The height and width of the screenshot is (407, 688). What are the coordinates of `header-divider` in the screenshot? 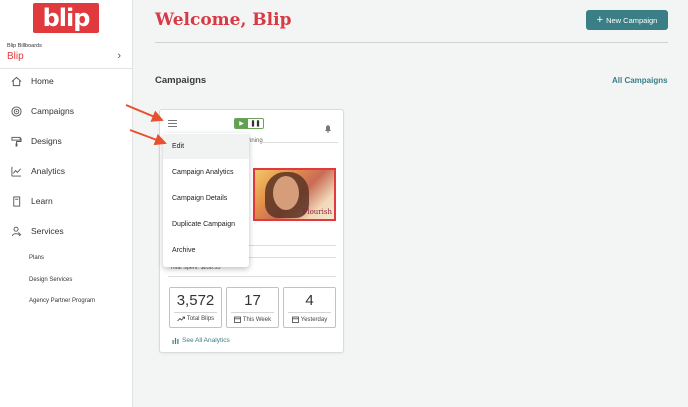 It's located at (411, 42).